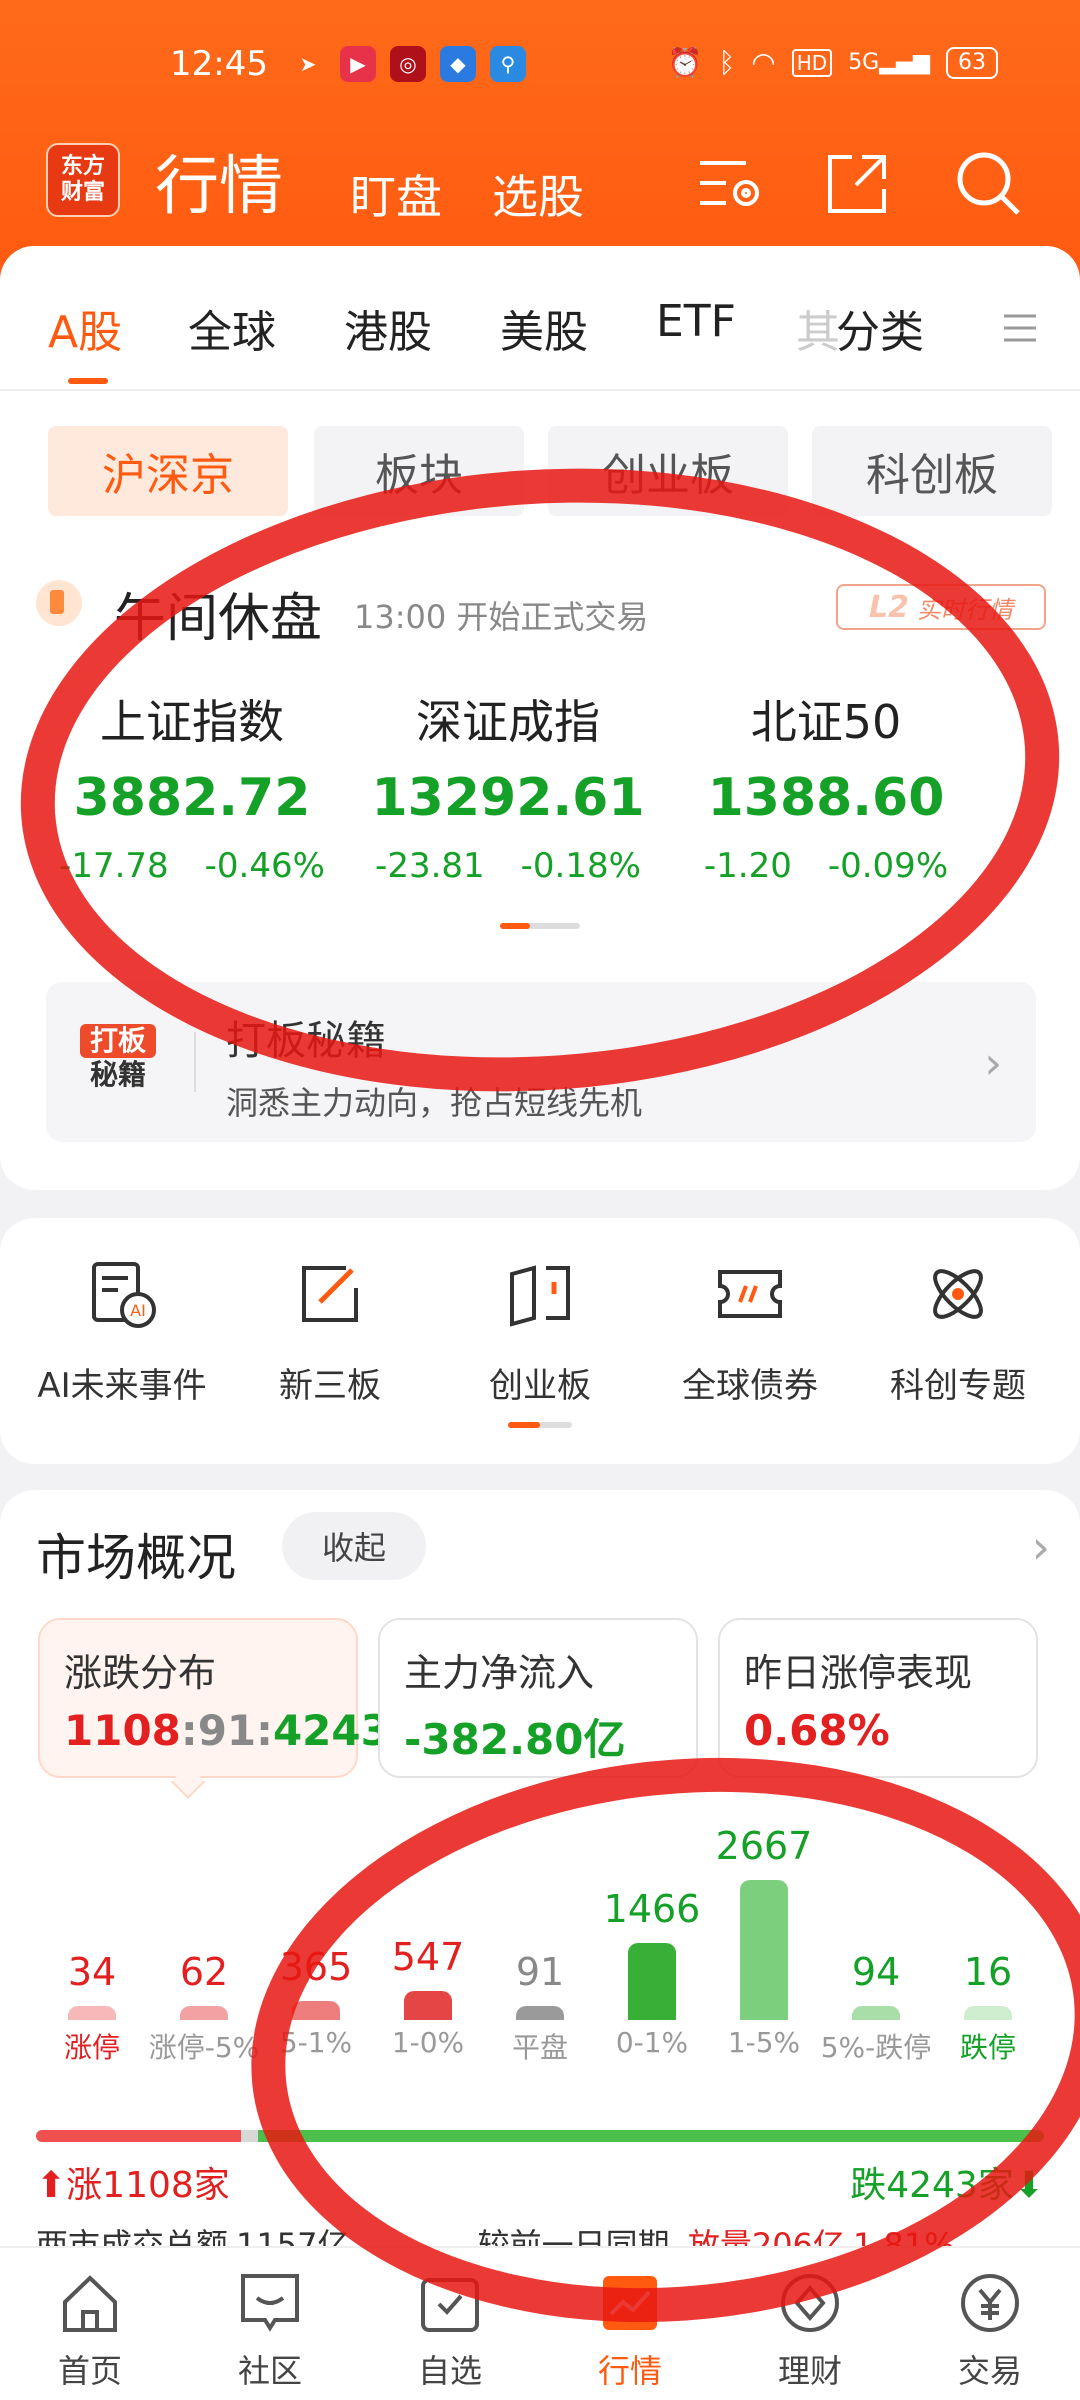  I want to click on status-bar: 12:45 ➤ ▶ ◎ ◆ ⚲ ⏰ ᛒ ◠ HD 5G▂▄▆ 63, so click(540, 70).